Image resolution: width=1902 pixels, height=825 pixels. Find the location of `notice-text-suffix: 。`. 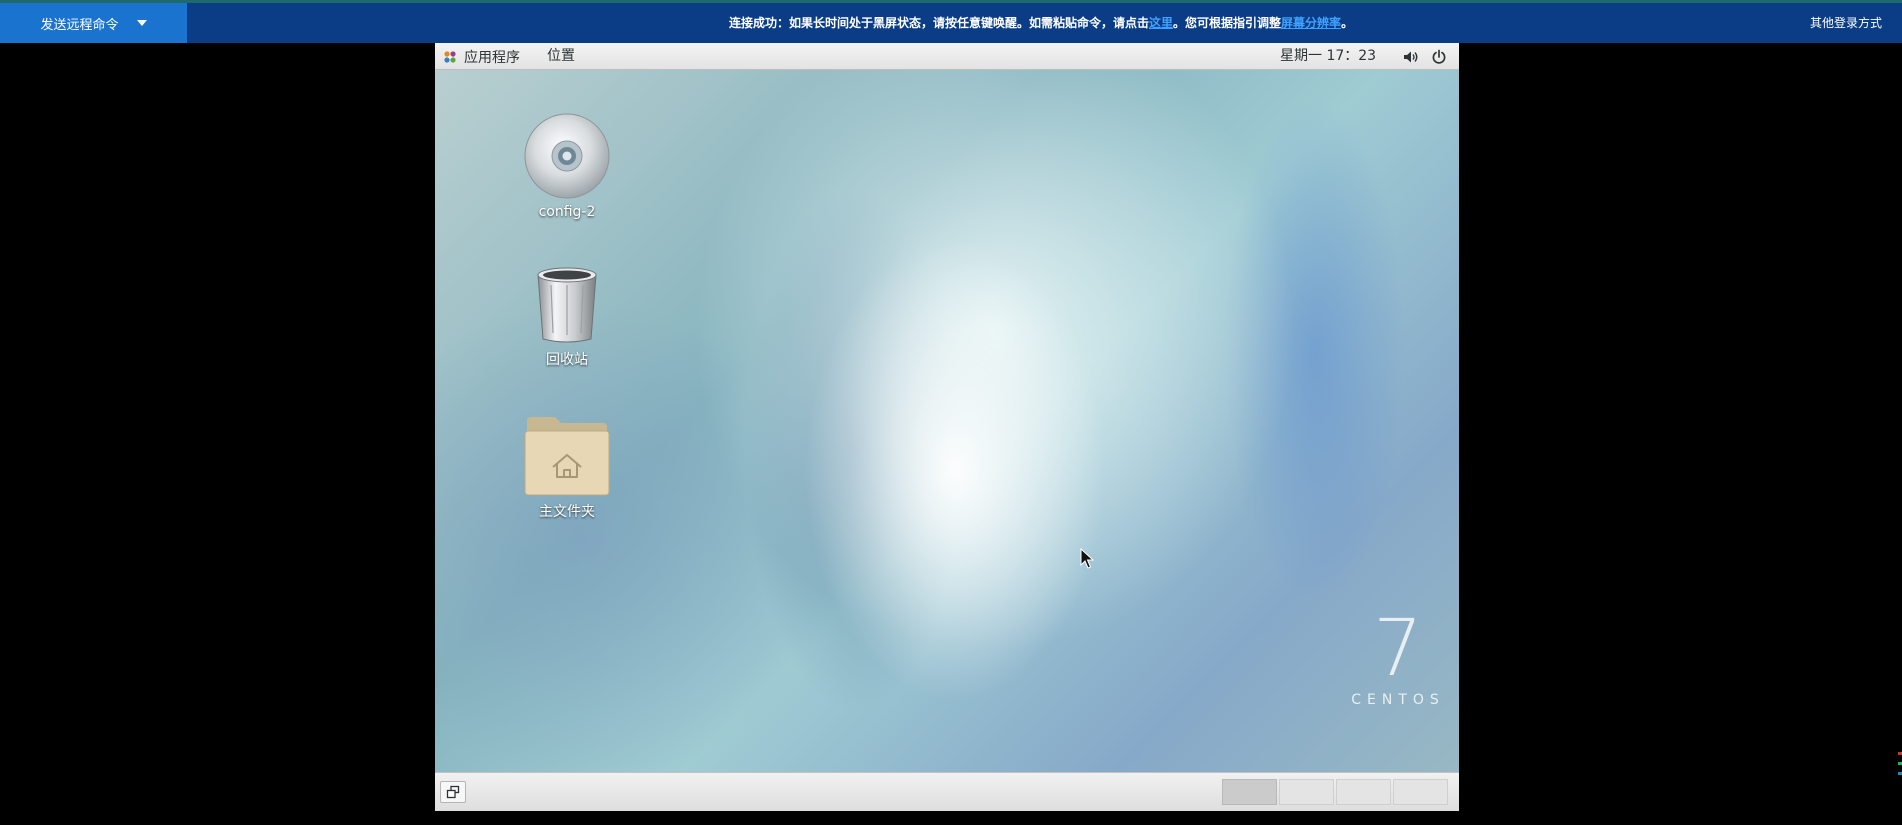

notice-text-suffix: 。 is located at coordinates (1347, 23).